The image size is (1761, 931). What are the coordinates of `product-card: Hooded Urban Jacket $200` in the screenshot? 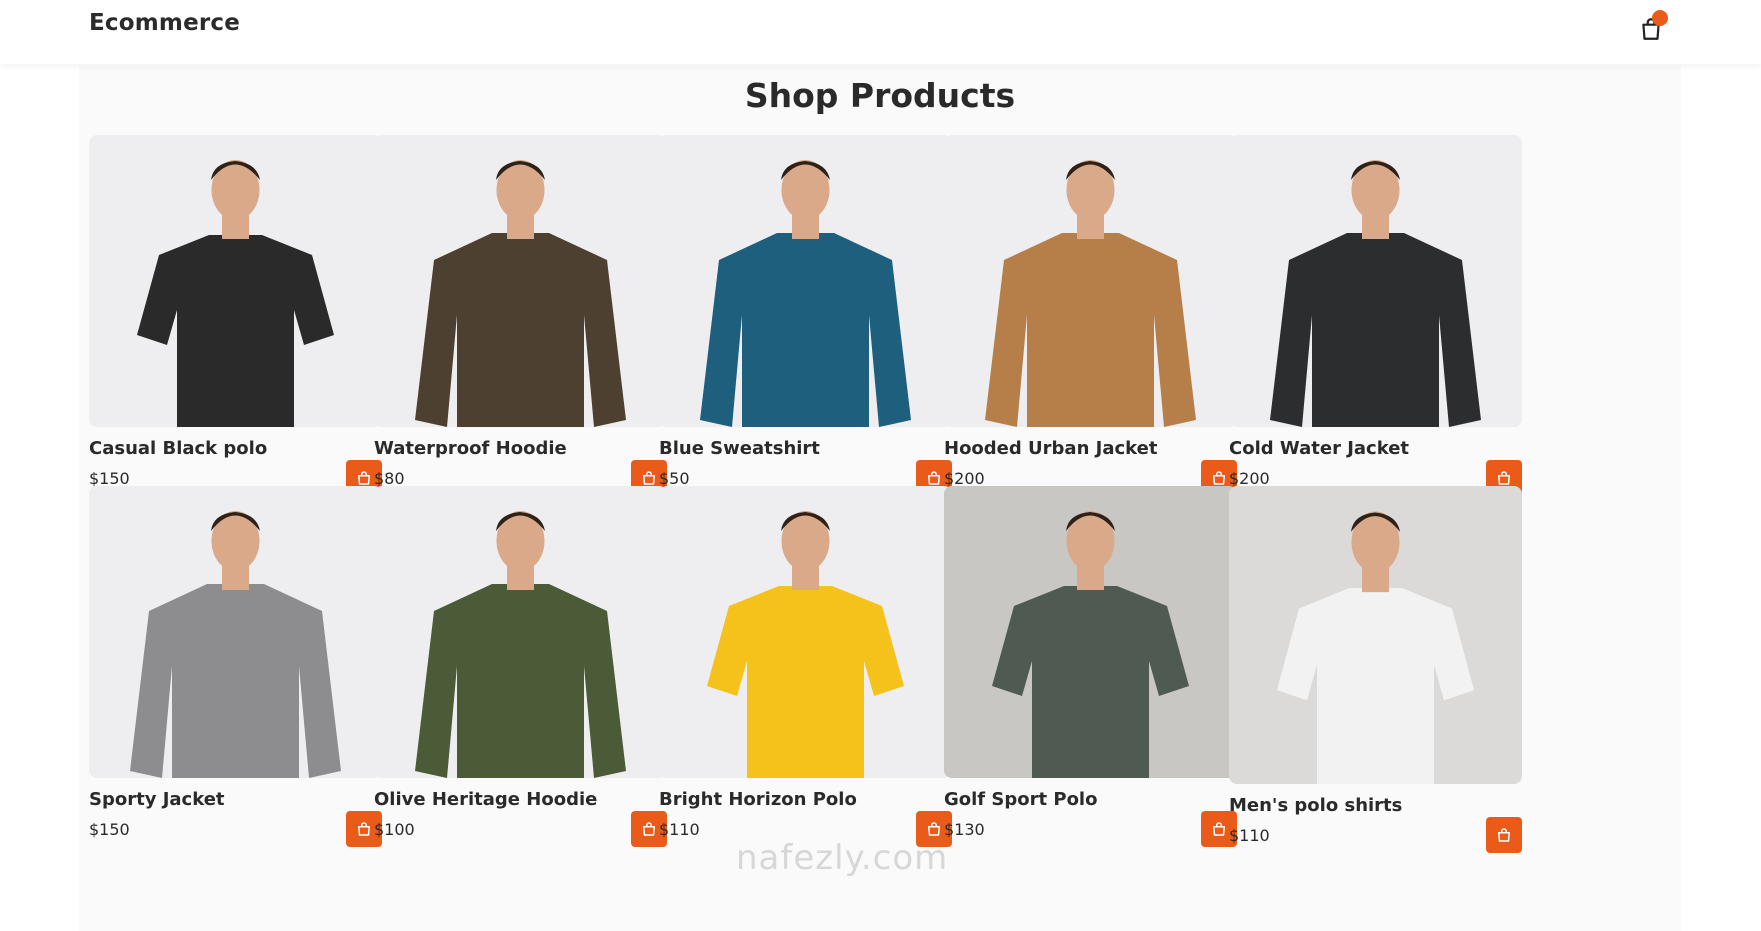 It's located at (1090, 315).